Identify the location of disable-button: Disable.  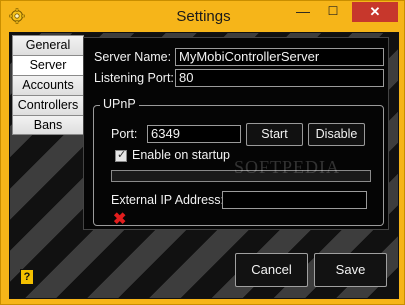
(336, 134).